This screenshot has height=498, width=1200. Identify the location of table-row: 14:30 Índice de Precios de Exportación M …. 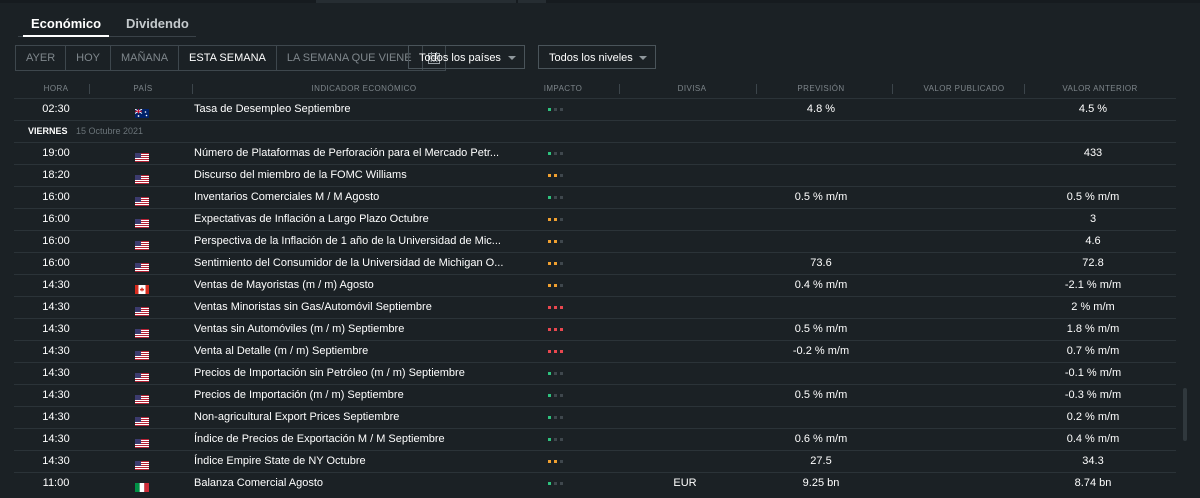
(595, 439).